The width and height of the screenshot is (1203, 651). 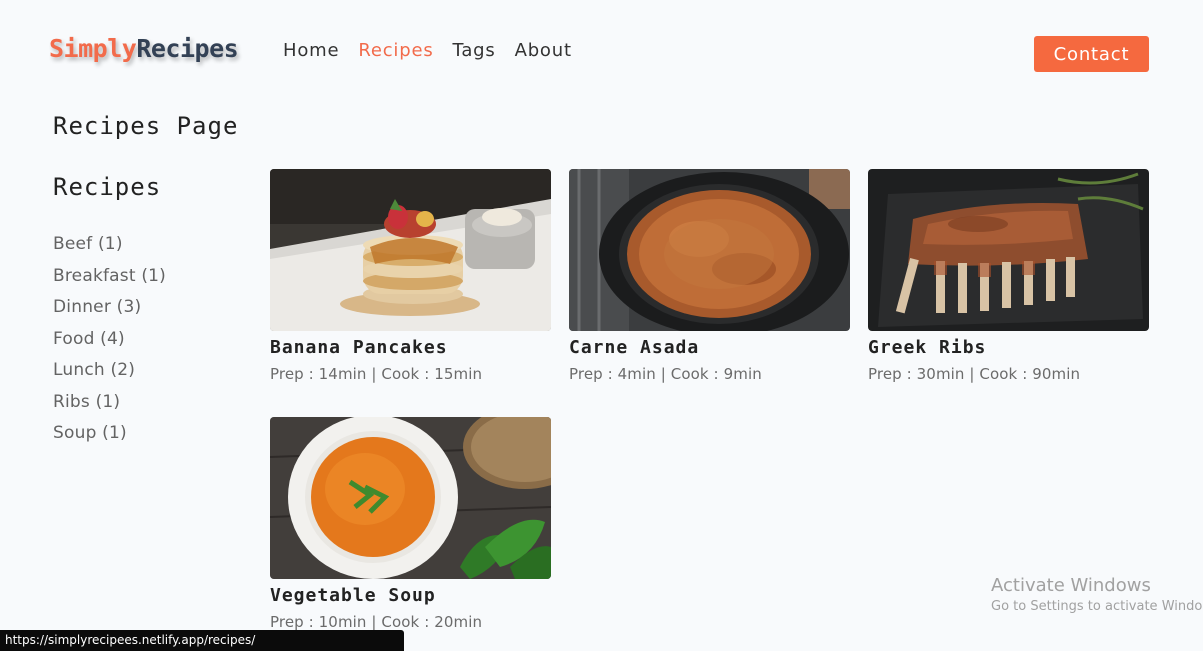 What do you see at coordinates (395, 50) in the screenshot?
I see `nav-link-recipes: Recipes` at bounding box center [395, 50].